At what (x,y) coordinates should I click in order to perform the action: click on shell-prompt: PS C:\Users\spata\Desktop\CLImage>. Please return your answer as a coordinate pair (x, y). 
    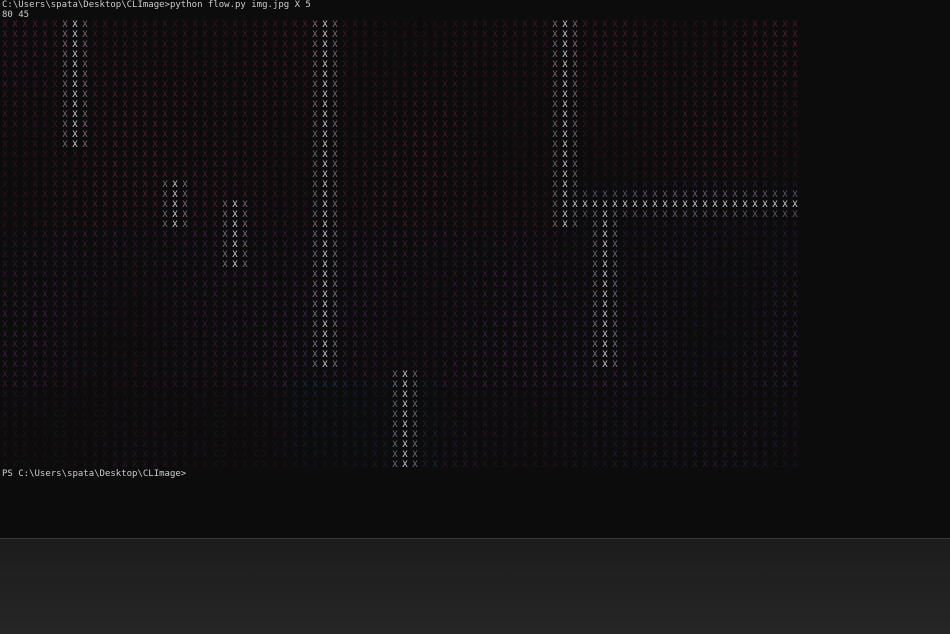
    Looking at the image, I should click on (94, 474).